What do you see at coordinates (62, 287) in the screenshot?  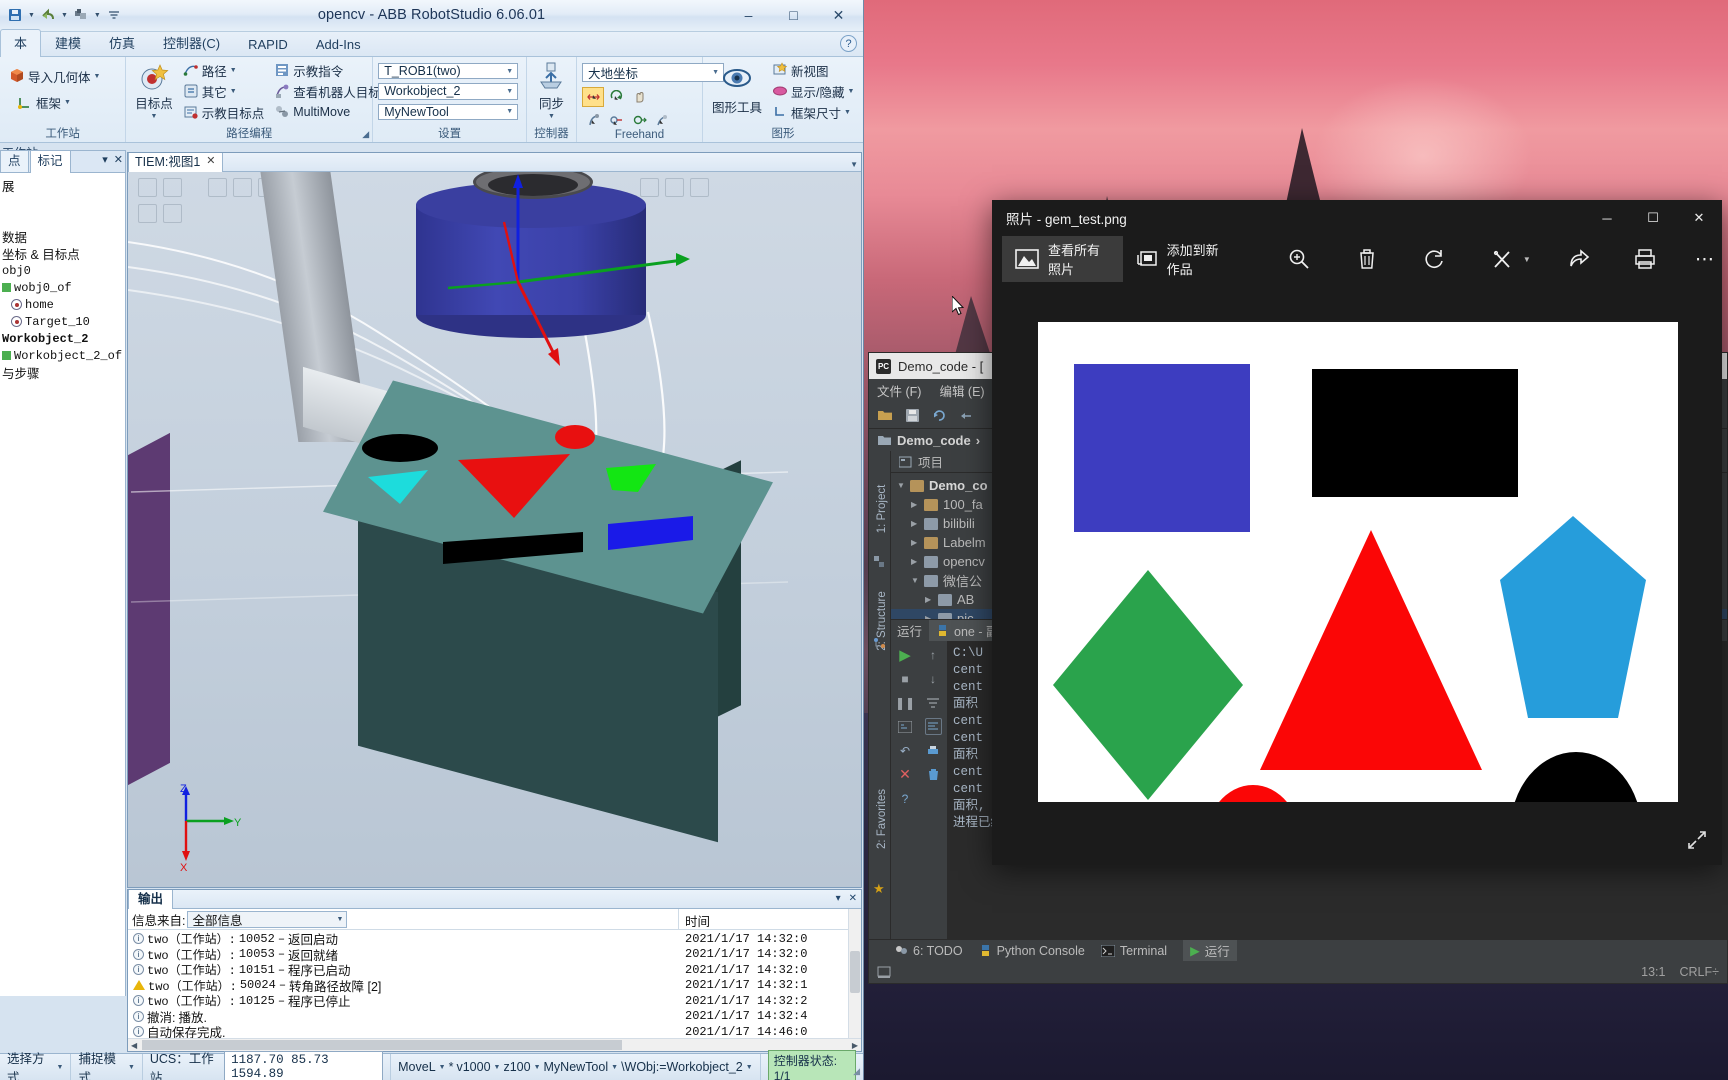 I see `tree-item: wobj0_of` at bounding box center [62, 287].